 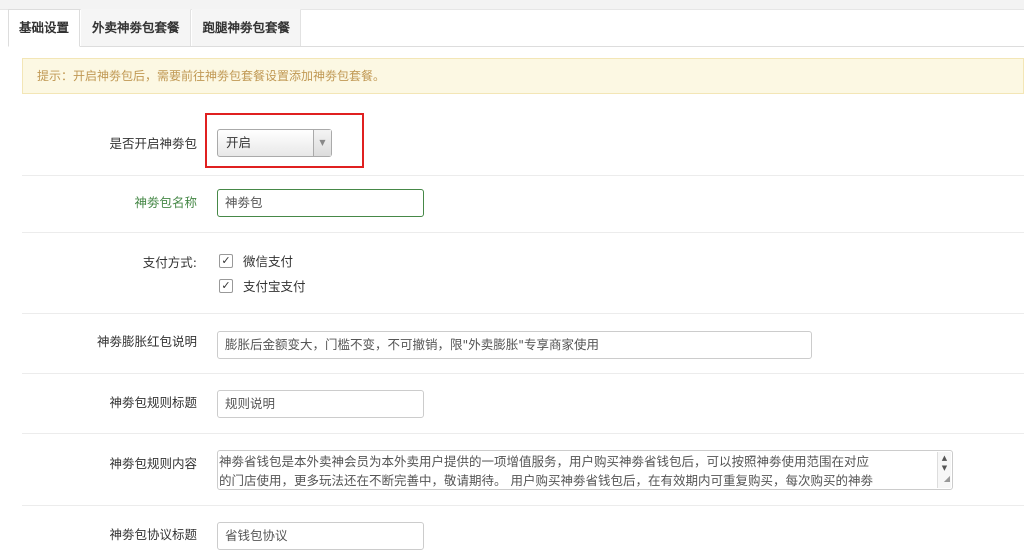 I want to click on payment-option-wechat: ✓ 微信支付, so click(x=256, y=260).